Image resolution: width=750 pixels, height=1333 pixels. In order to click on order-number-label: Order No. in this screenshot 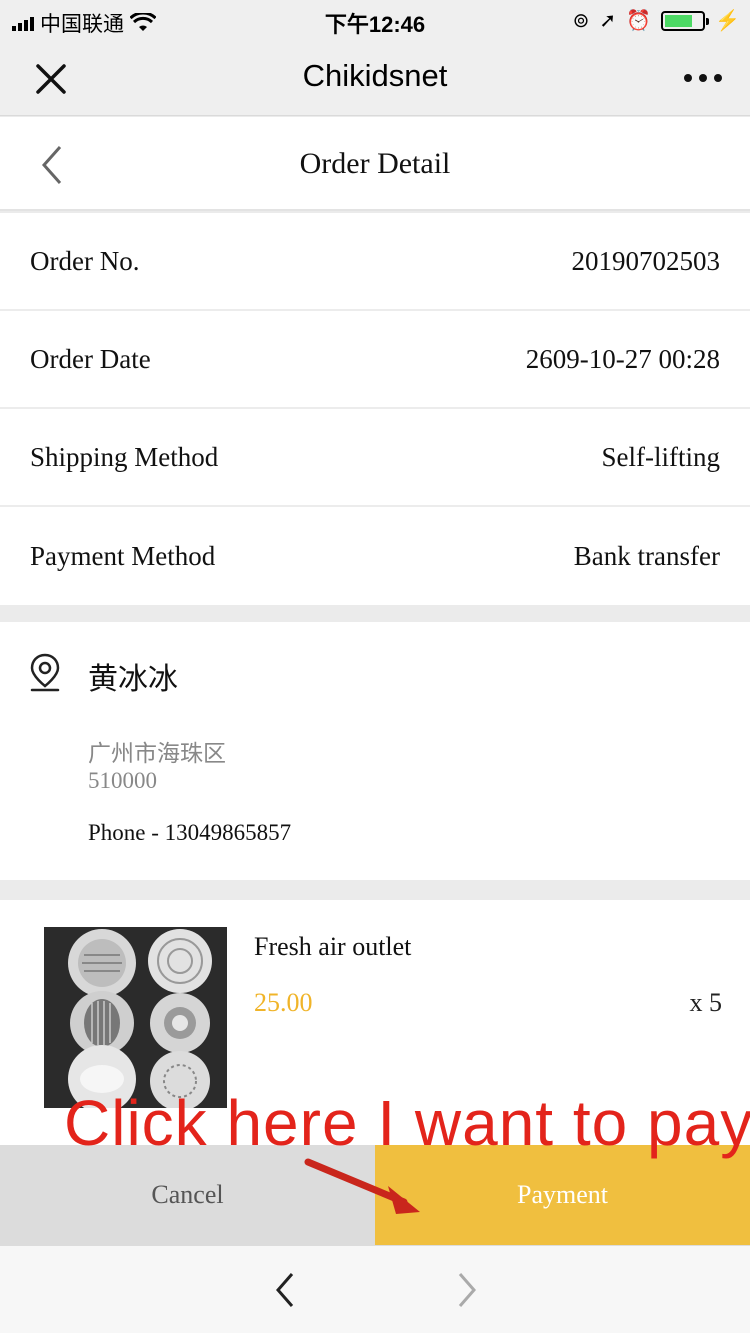, I will do `click(85, 260)`.